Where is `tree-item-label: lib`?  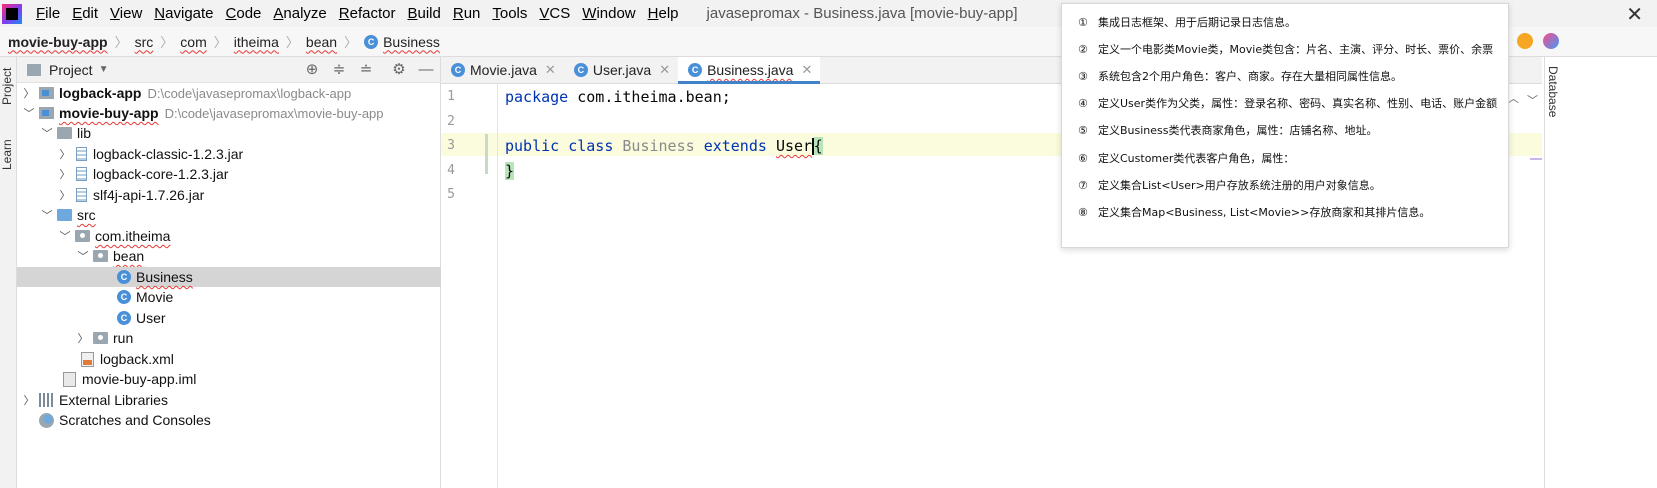
tree-item-label: lib is located at coordinates (84, 133).